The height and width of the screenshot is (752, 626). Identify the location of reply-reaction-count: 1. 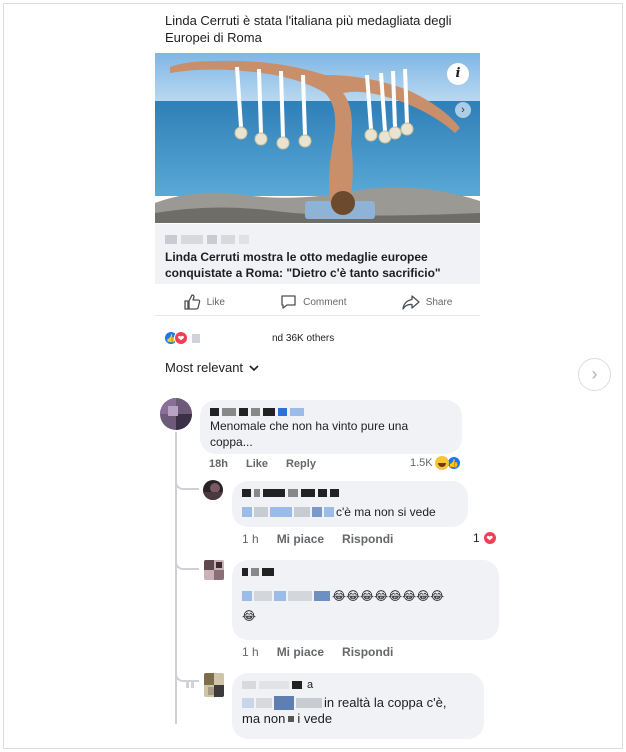
(476, 538).